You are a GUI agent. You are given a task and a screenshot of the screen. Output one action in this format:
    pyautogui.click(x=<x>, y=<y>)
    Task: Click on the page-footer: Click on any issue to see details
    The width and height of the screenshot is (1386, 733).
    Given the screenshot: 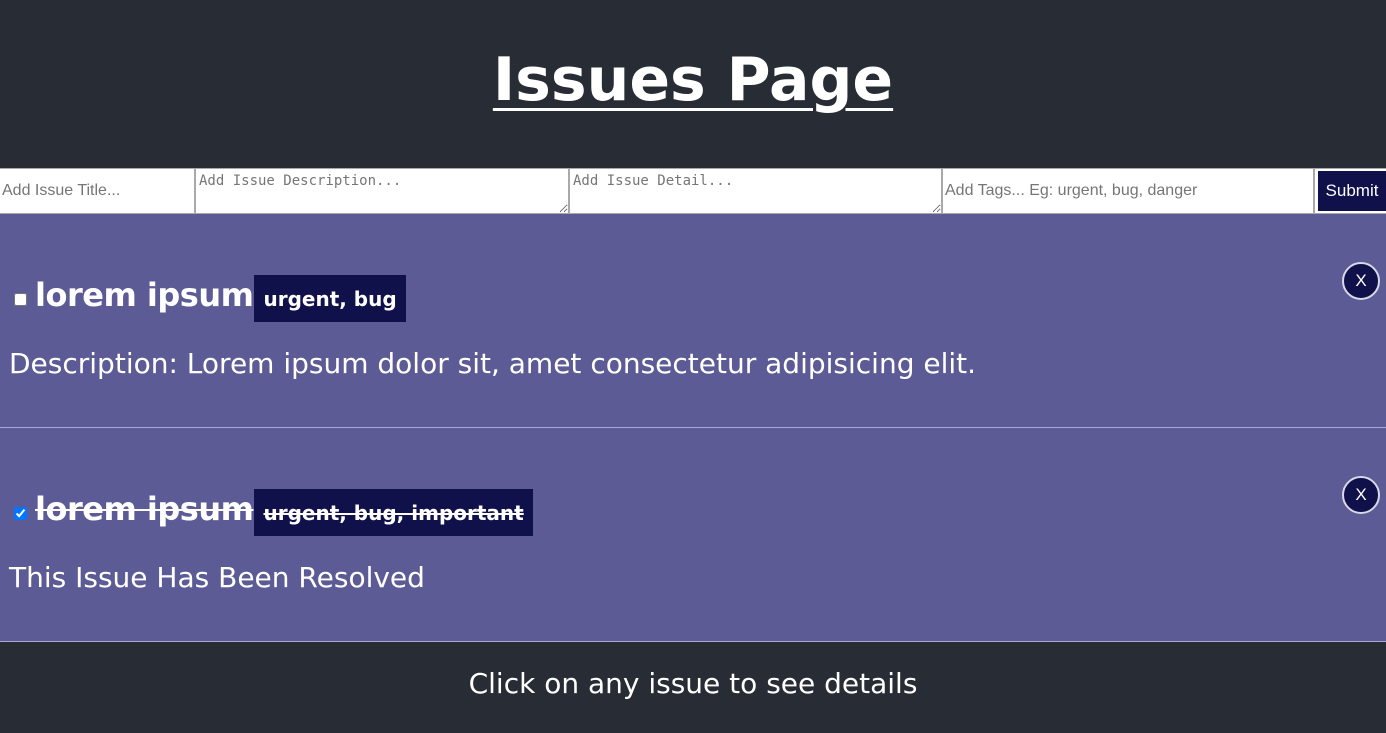 What is the action you would take?
    pyautogui.click(x=693, y=687)
    